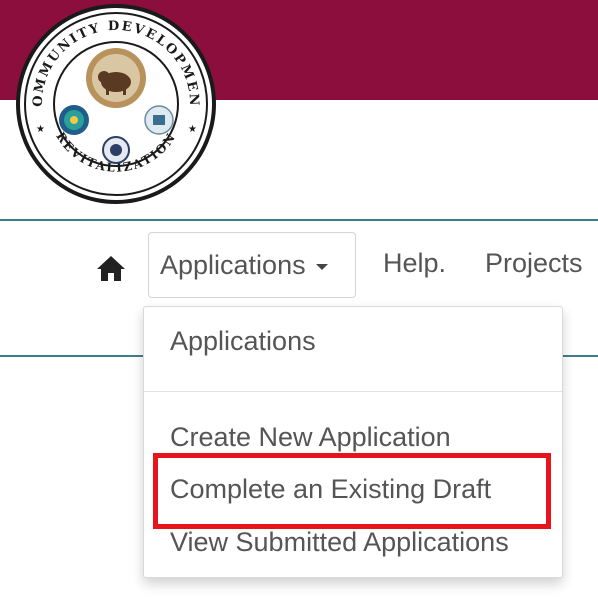 The width and height of the screenshot is (598, 611). What do you see at coordinates (116, 78) in the screenshot?
I see `bison-seal-icon` at bounding box center [116, 78].